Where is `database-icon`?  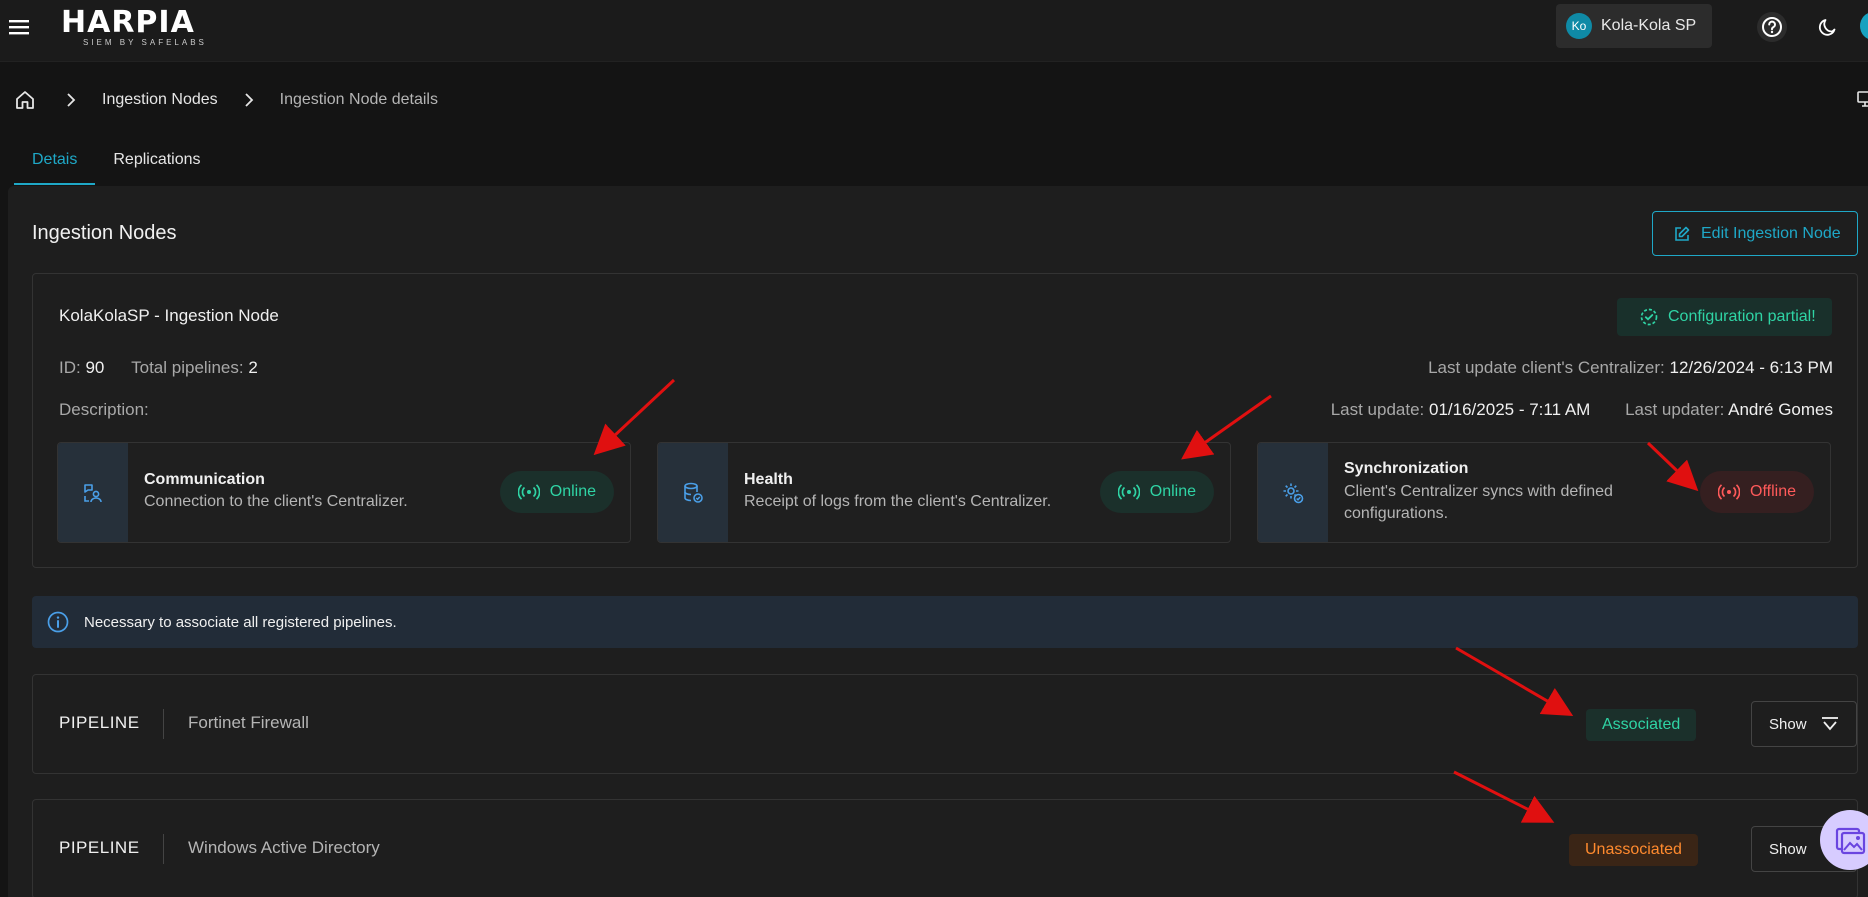 database-icon is located at coordinates (693, 492).